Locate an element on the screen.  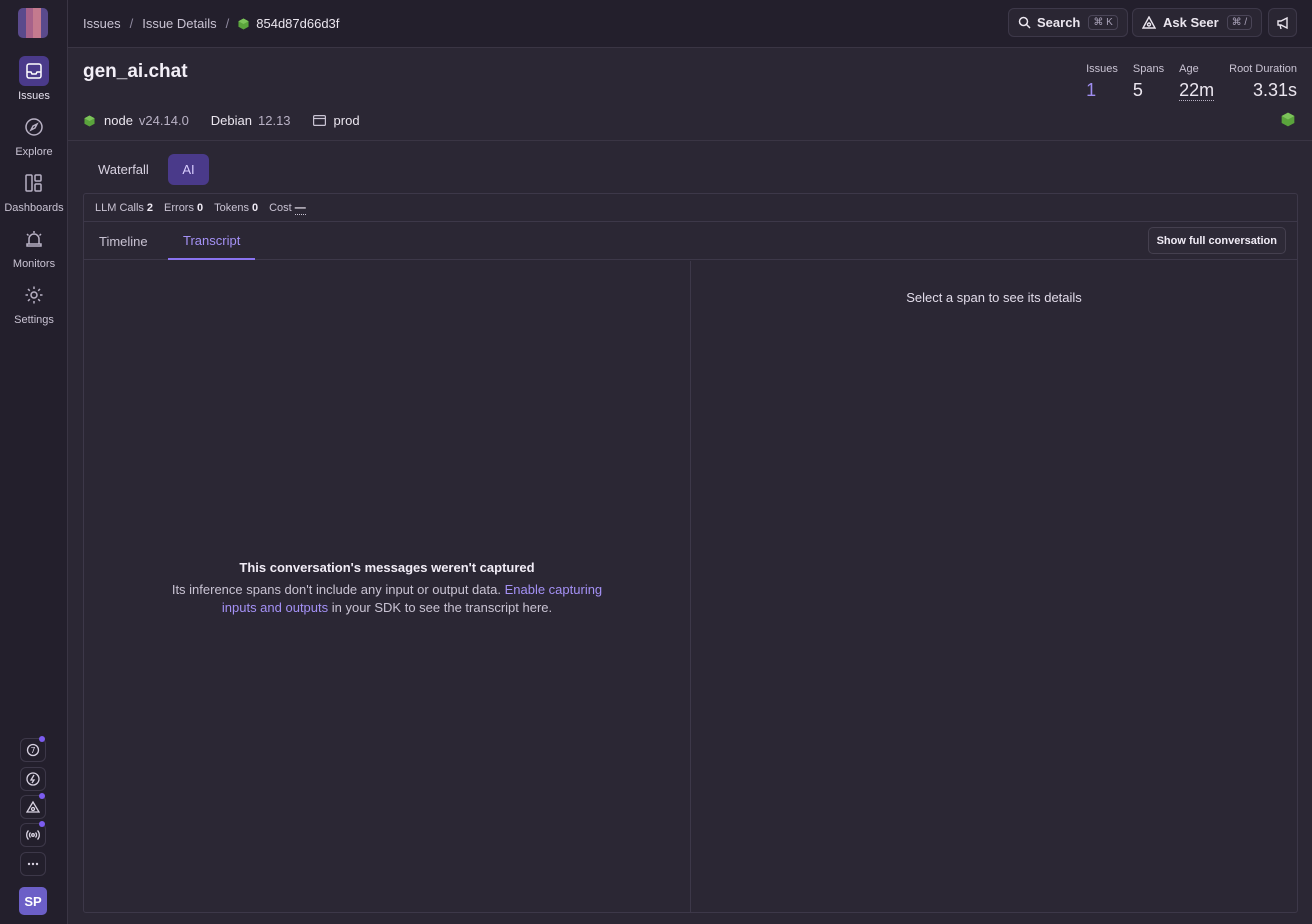
sidebar-item-dashboards: Dashboards is located at coordinates (34, 193).